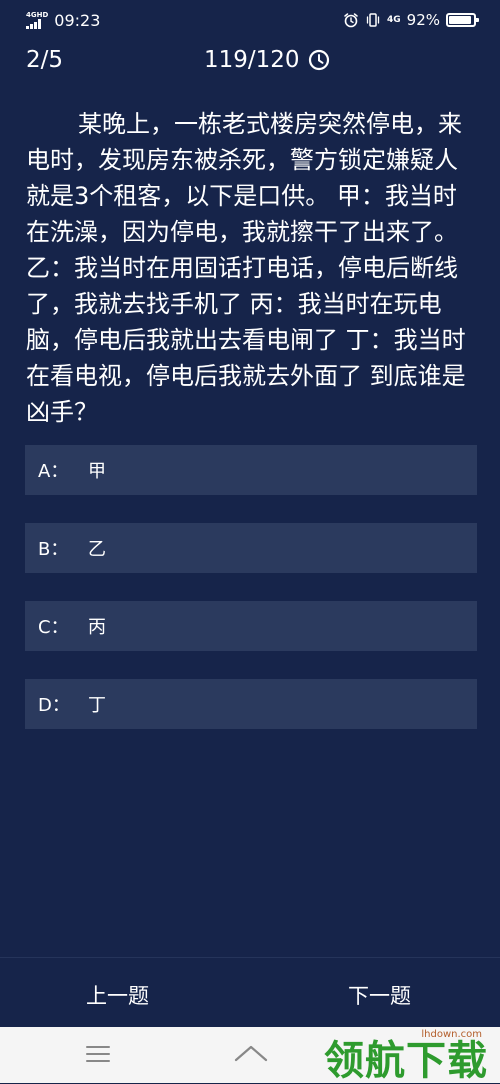 The width and height of the screenshot is (500, 1084). What do you see at coordinates (77, 20) in the screenshot?
I see `clock-time: 09:23` at bounding box center [77, 20].